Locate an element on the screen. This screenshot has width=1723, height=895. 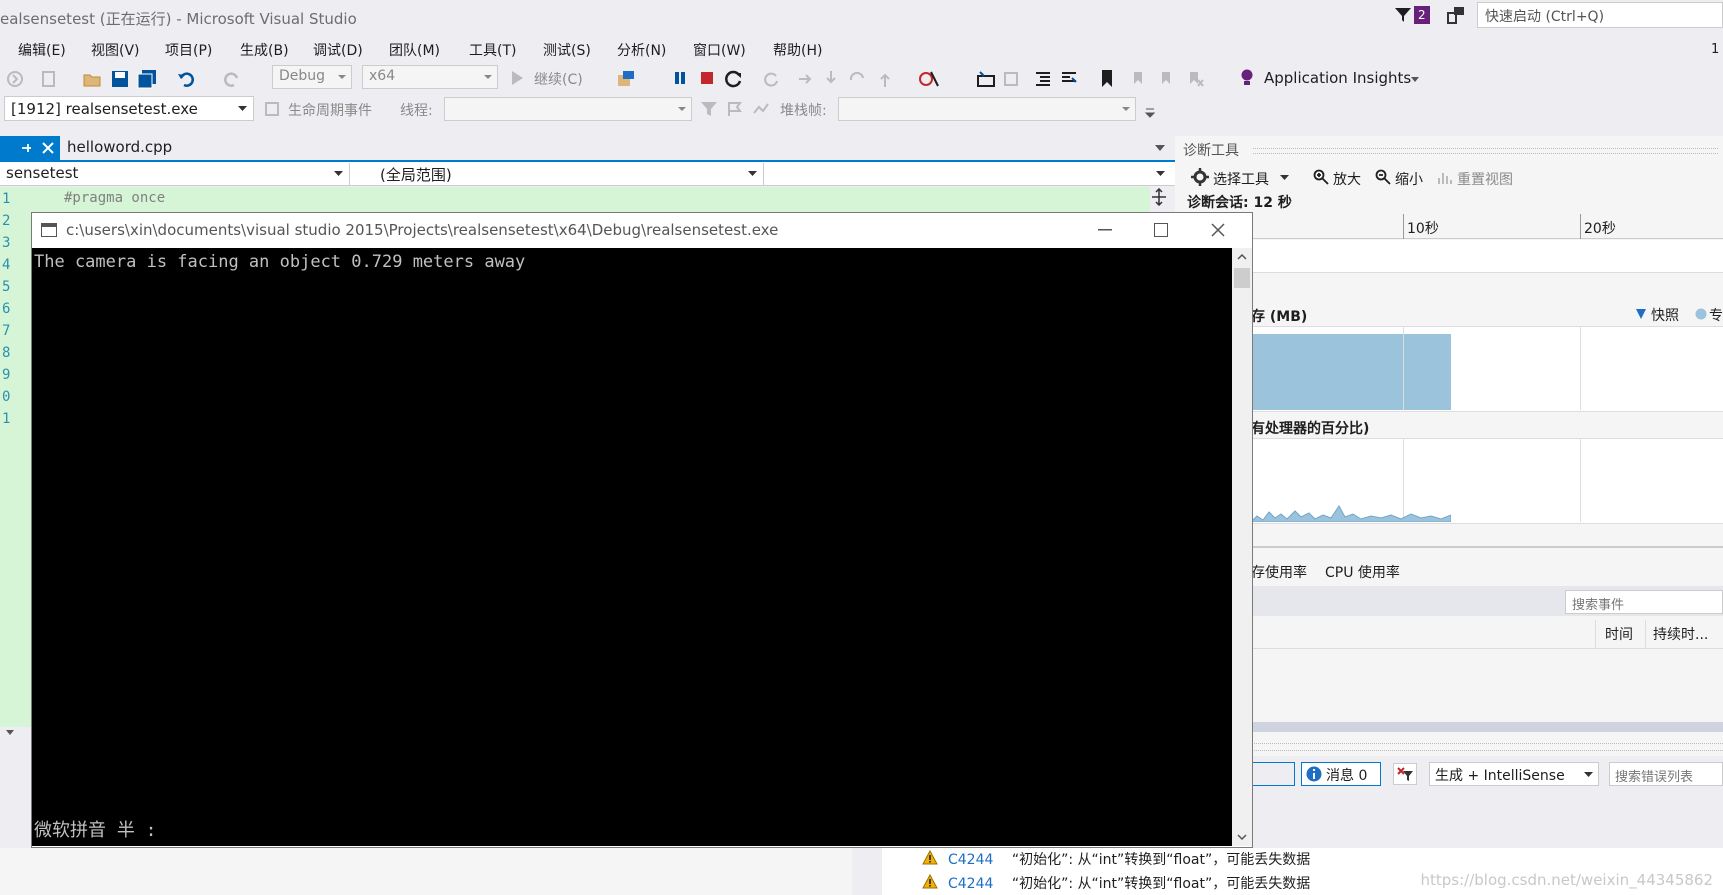
select-tools-button: 选择工具 is located at coordinates (1241, 179).